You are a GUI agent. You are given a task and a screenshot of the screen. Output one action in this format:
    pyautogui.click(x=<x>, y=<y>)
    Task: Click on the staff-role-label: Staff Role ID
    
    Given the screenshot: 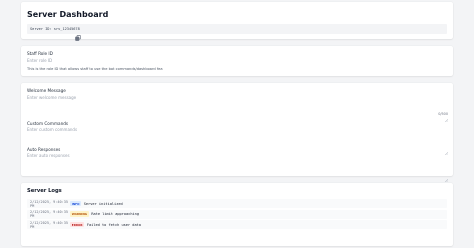 What is the action you would take?
    pyautogui.click(x=40, y=53)
    